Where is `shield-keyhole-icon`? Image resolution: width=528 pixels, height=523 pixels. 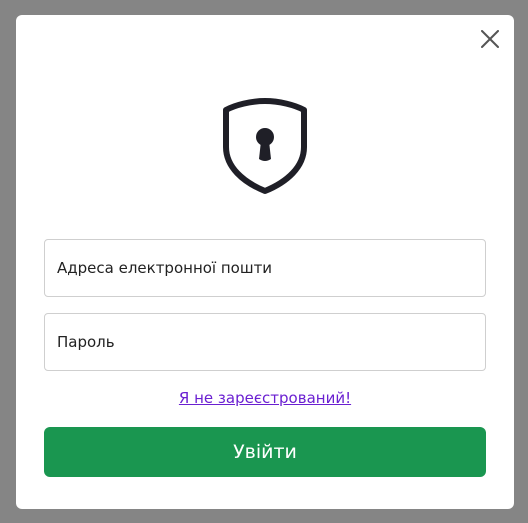
shield-keyhole-icon is located at coordinates (265, 146).